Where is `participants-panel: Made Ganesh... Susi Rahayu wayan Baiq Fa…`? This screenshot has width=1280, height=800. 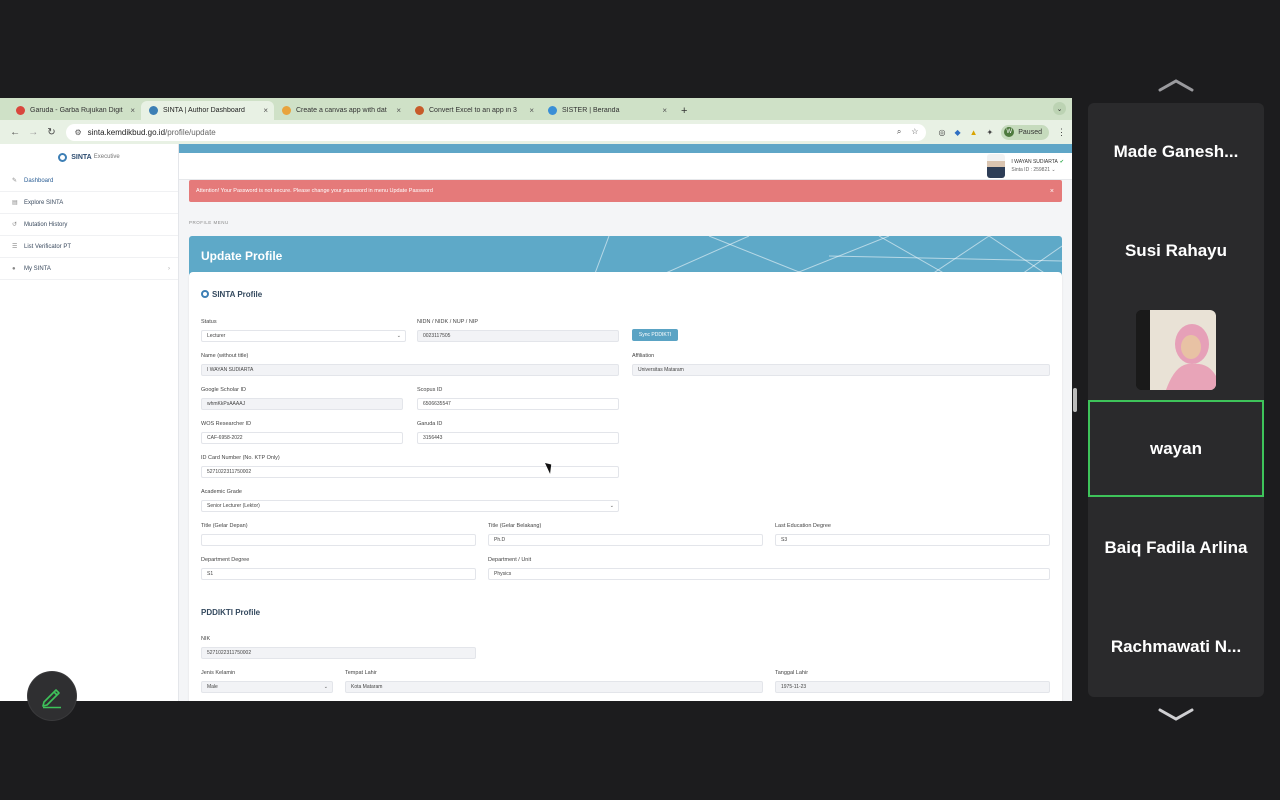
participants-panel: Made Ganesh... Susi Rahayu wayan Baiq Fa… is located at coordinates (1176, 400).